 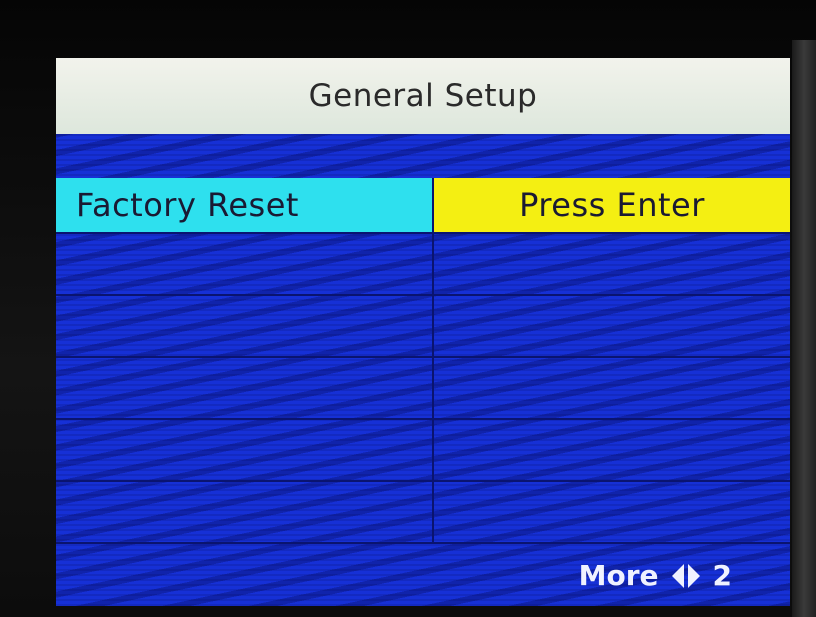 What do you see at coordinates (686, 576) in the screenshot?
I see `left-right-arrows-icon` at bounding box center [686, 576].